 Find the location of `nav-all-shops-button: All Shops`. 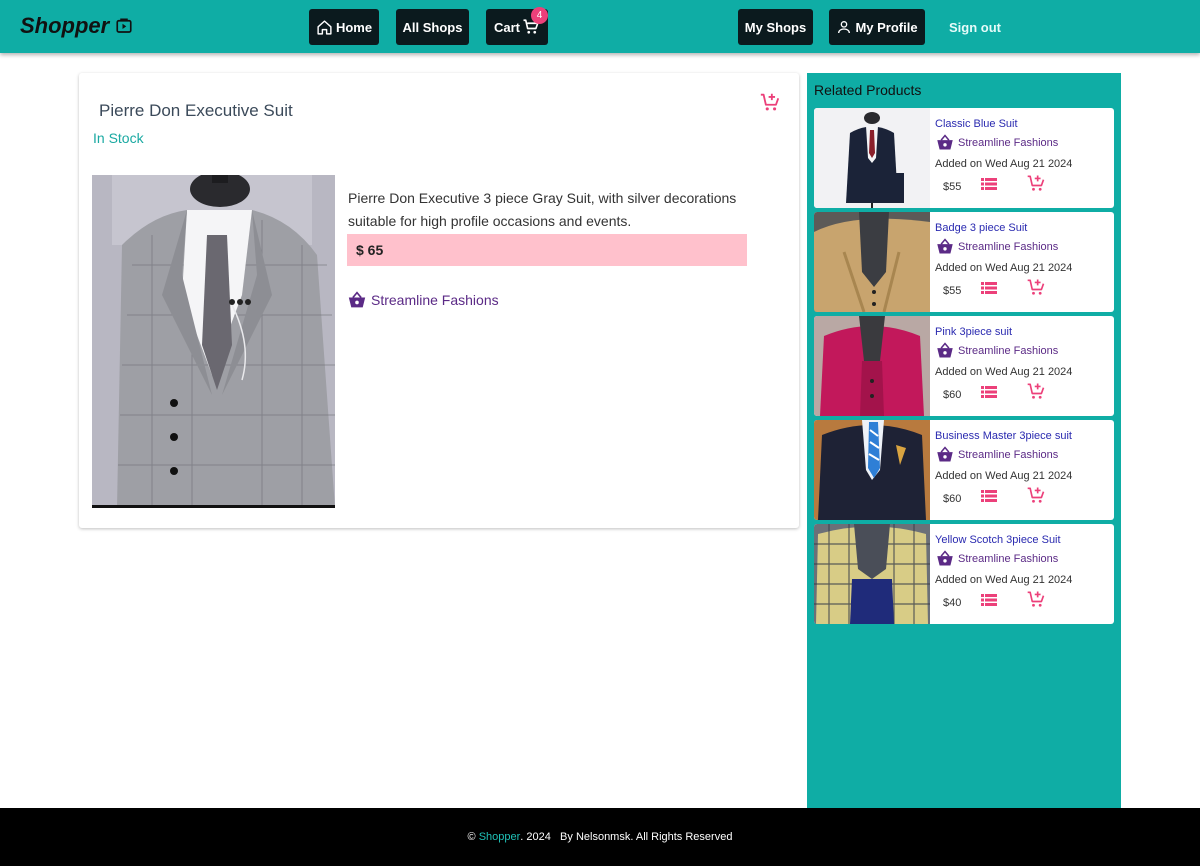

nav-all-shops-button: All Shops is located at coordinates (432, 27).